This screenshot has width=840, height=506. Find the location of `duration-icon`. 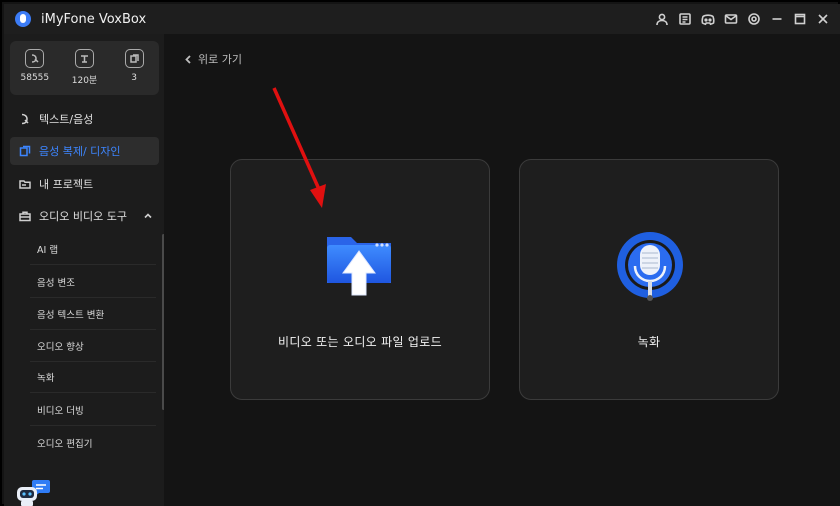

duration-icon is located at coordinates (84, 58).